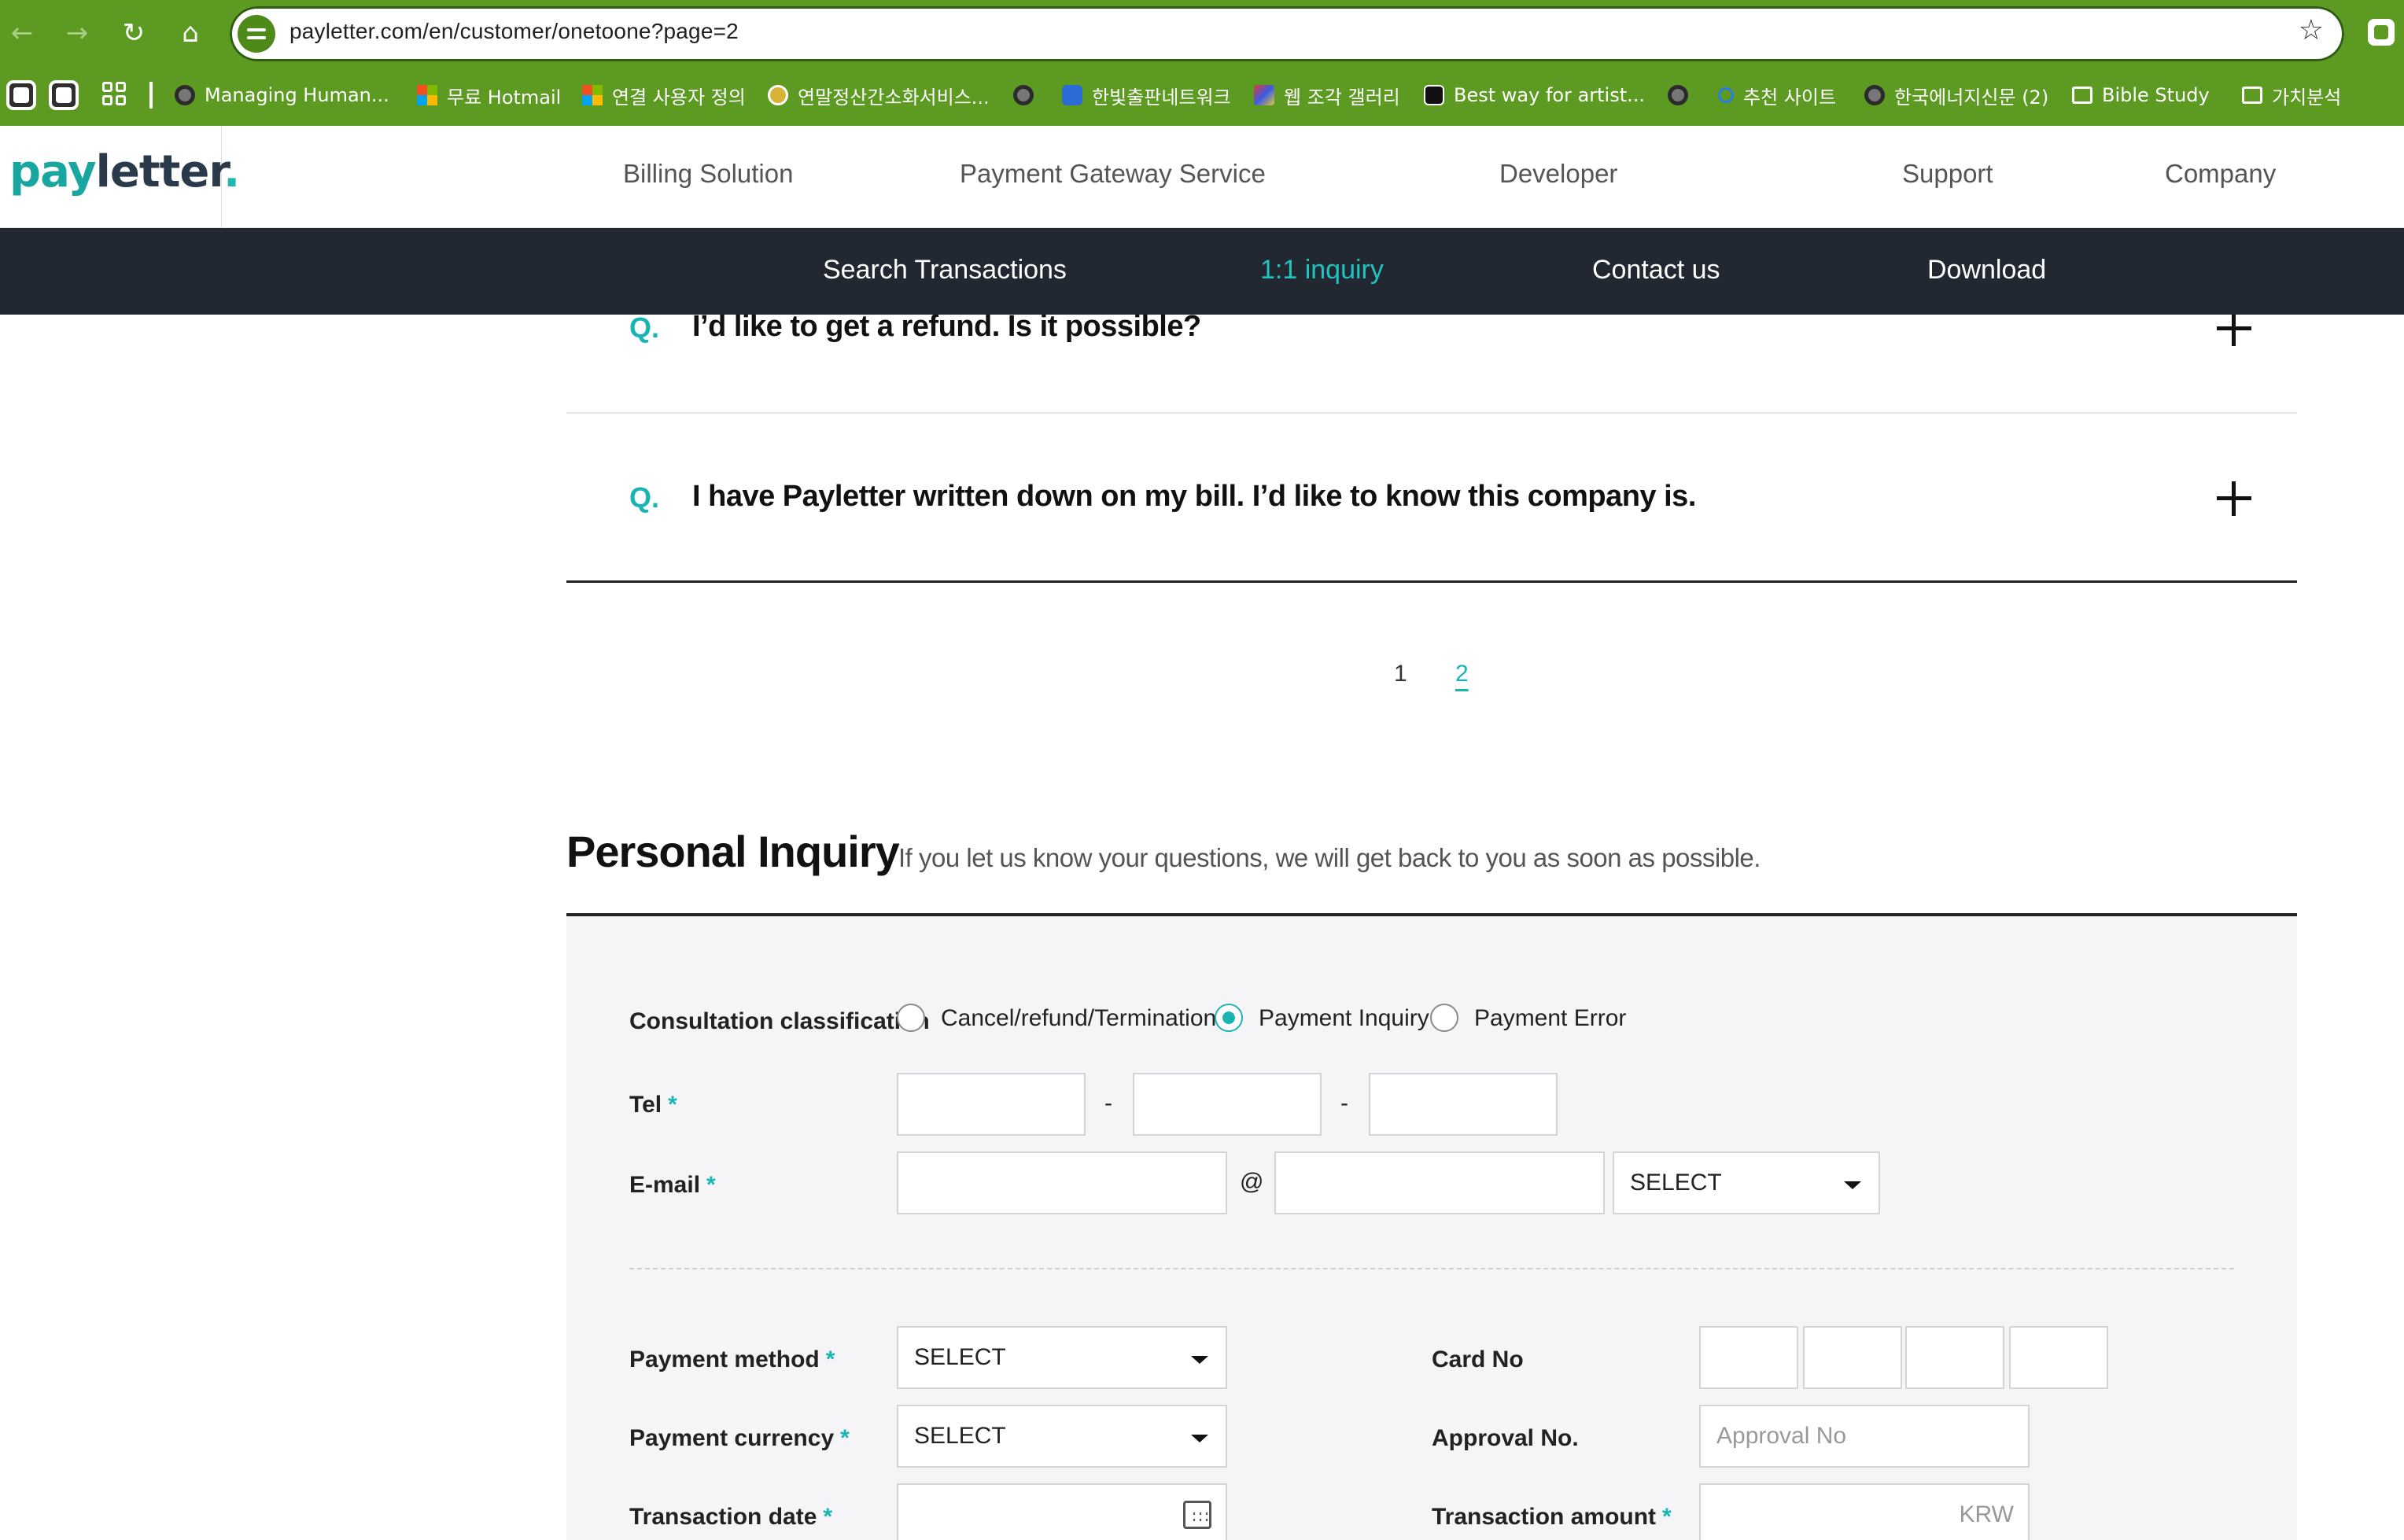 Image resolution: width=2404 pixels, height=1540 pixels. Describe the element at coordinates (256, 34) in the screenshot. I see `site-info-icon` at that location.